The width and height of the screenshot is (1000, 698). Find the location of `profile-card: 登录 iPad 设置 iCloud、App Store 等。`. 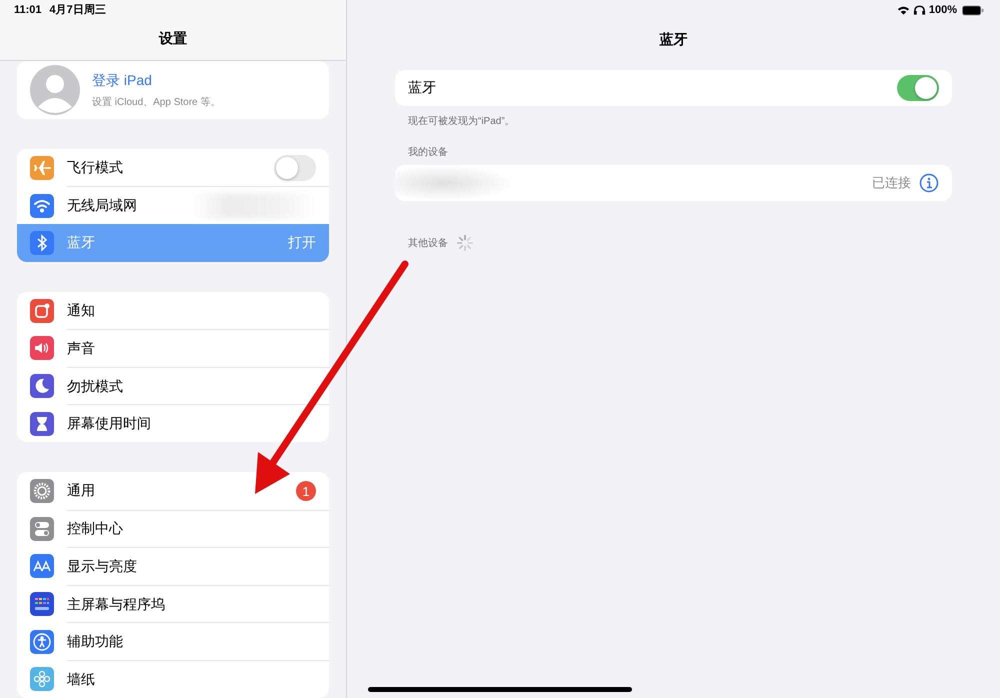

profile-card: 登录 iPad 设置 iCloud、App Store 等。 is located at coordinates (173, 90).